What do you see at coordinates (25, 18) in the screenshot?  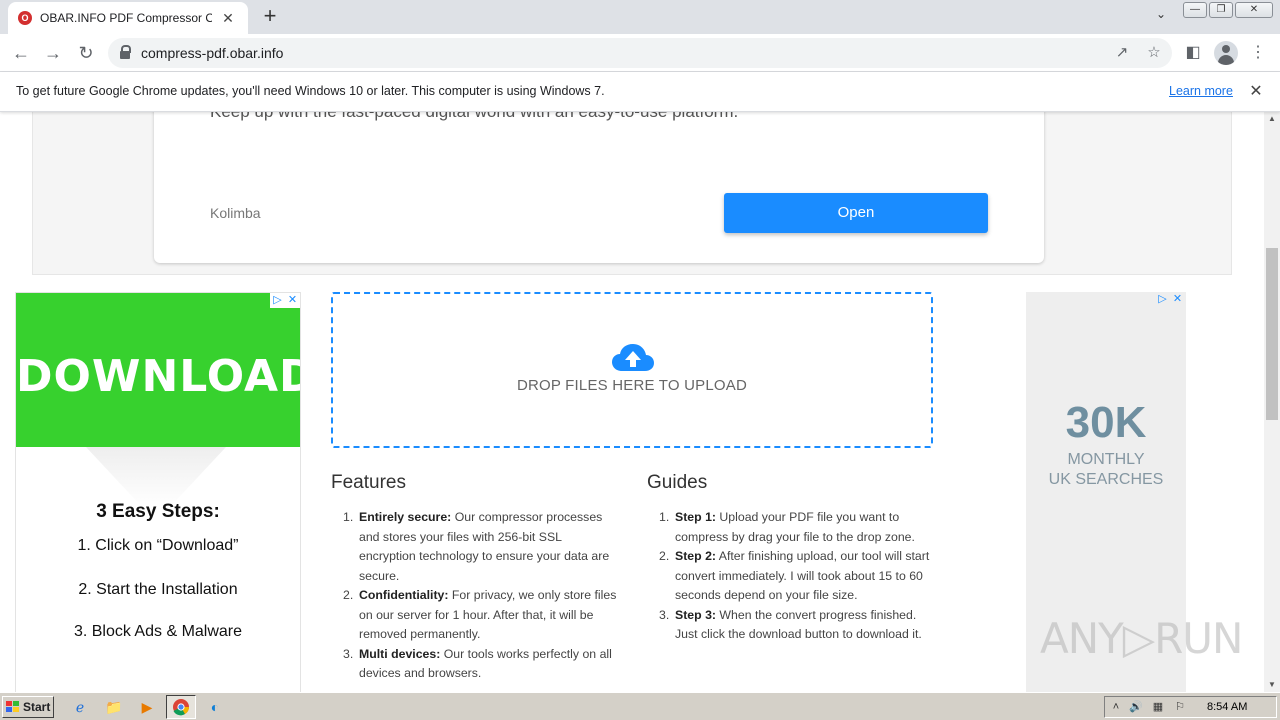 I see `opera-favicon-icon: O` at bounding box center [25, 18].